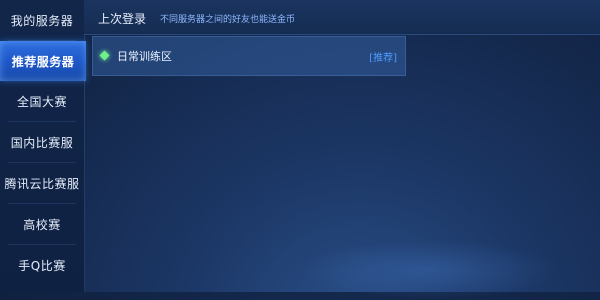 Image resolution: width=600 pixels, height=300 pixels. I want to click on sidebar-item-label: 高校赛, so click(42, 224).